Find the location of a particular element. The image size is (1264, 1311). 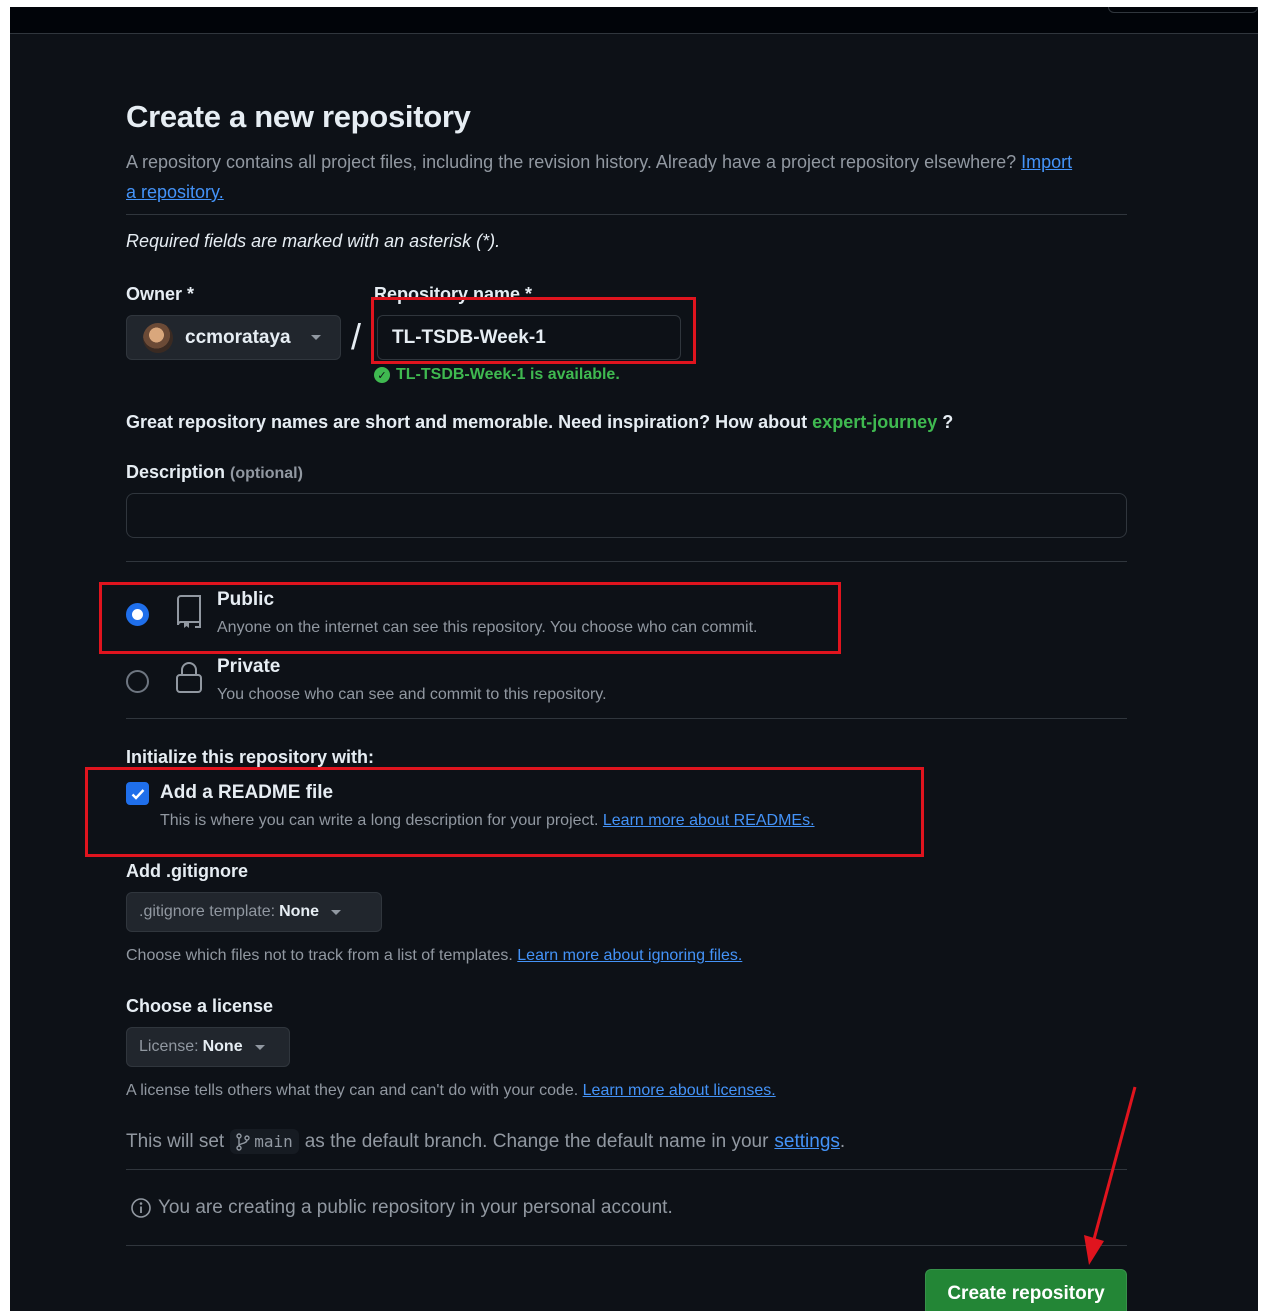

initialize-heading: Initialize this repository with: is located at coordinates (250, 757).